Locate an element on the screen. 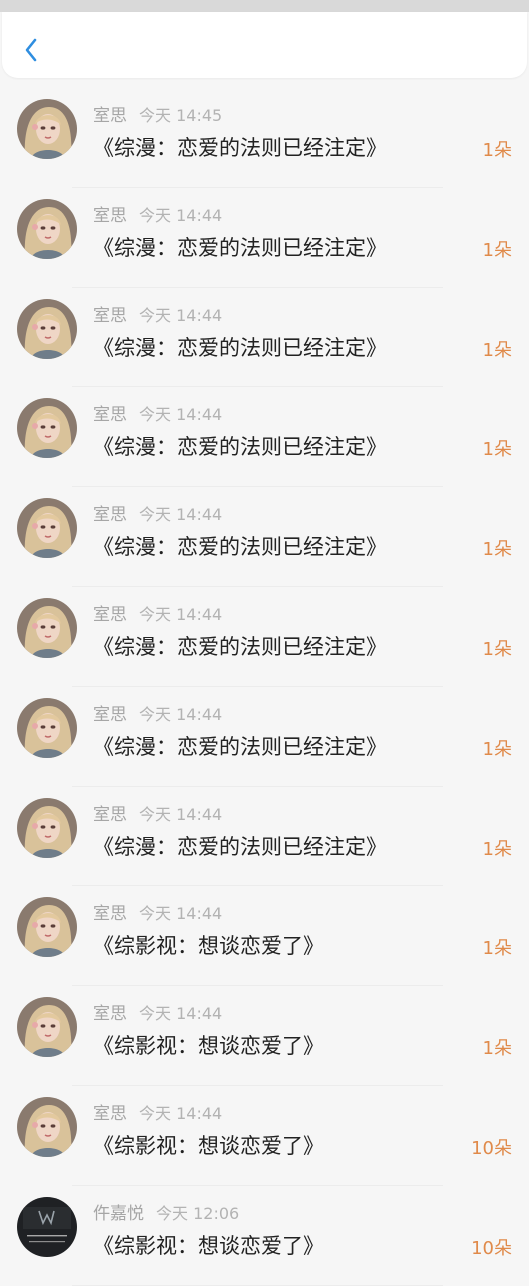  header-bar is located at coordinates (264, 45).